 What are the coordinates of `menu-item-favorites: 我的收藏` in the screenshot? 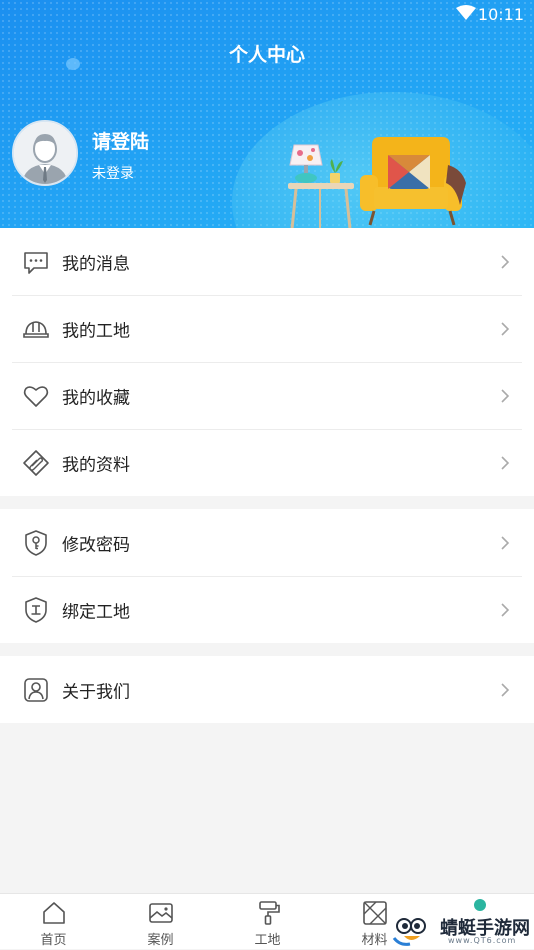 It's located at (267, 395).